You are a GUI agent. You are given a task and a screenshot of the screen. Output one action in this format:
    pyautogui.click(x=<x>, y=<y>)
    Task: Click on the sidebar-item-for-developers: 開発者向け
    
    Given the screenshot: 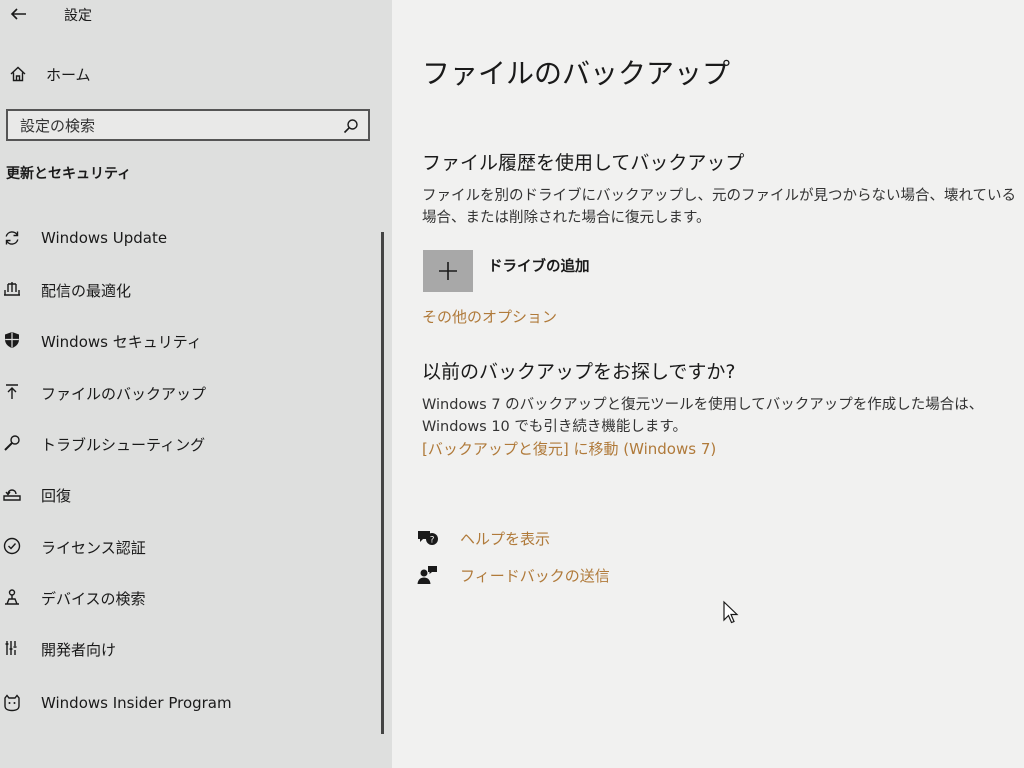 What is the action you would take?
    pyautogui.click(x=190, y=648)
    